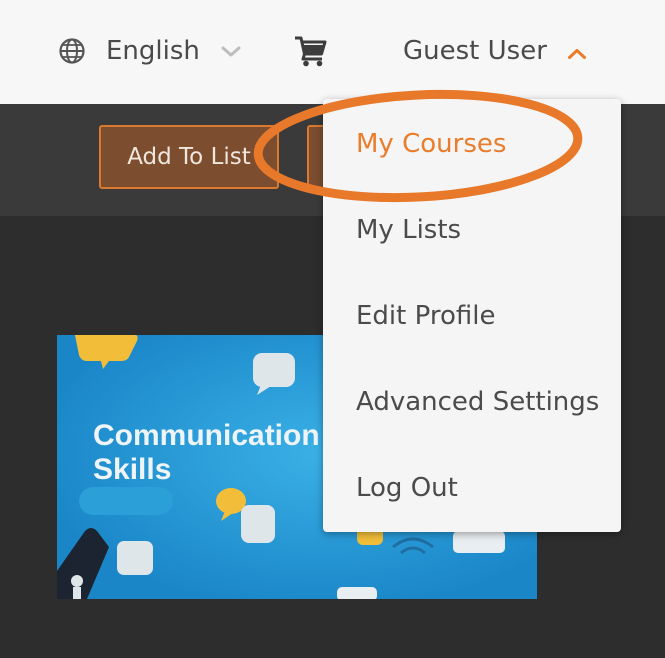 This screenshot has width=665, height=658. What do you see at coordinates (189, 157) in the screenshot?
I see `add-to-list-button: Add To List` at bounding box center [189, 157].